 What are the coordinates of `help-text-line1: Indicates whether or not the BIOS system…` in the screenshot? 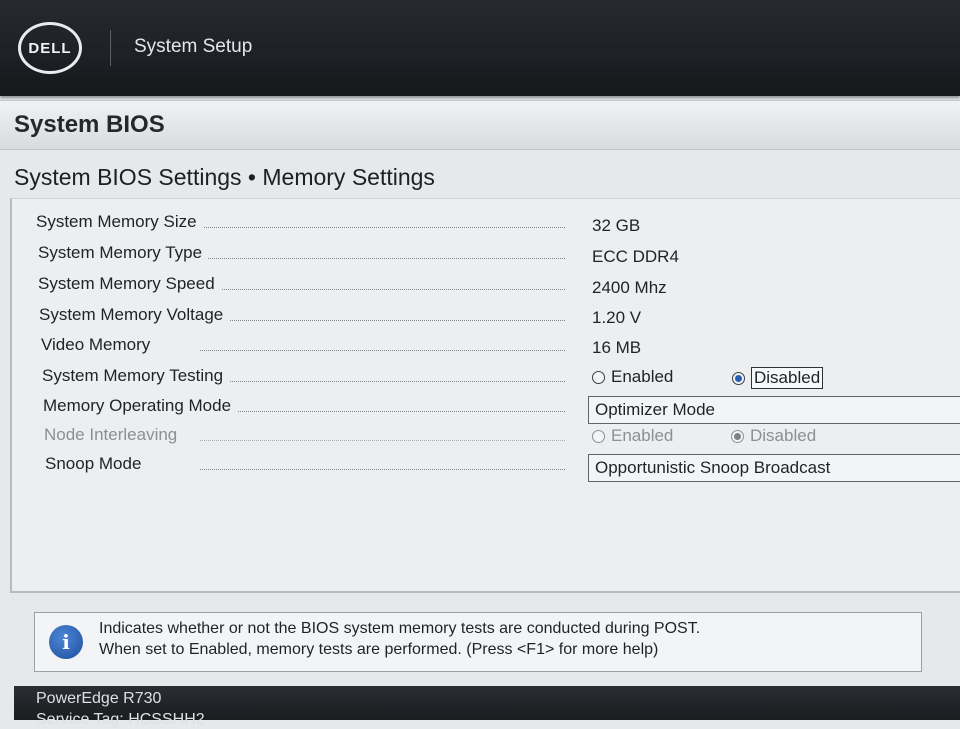 It's located at (400, 628).